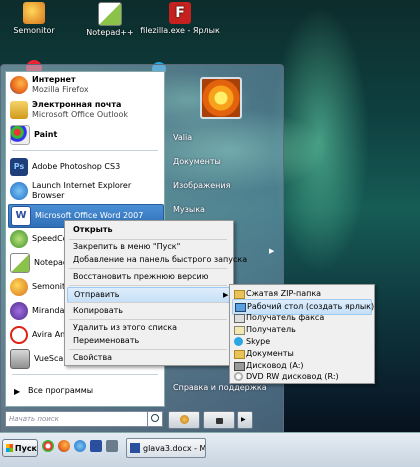  I want to click on sendto-label: Документы, so click(270, 353).